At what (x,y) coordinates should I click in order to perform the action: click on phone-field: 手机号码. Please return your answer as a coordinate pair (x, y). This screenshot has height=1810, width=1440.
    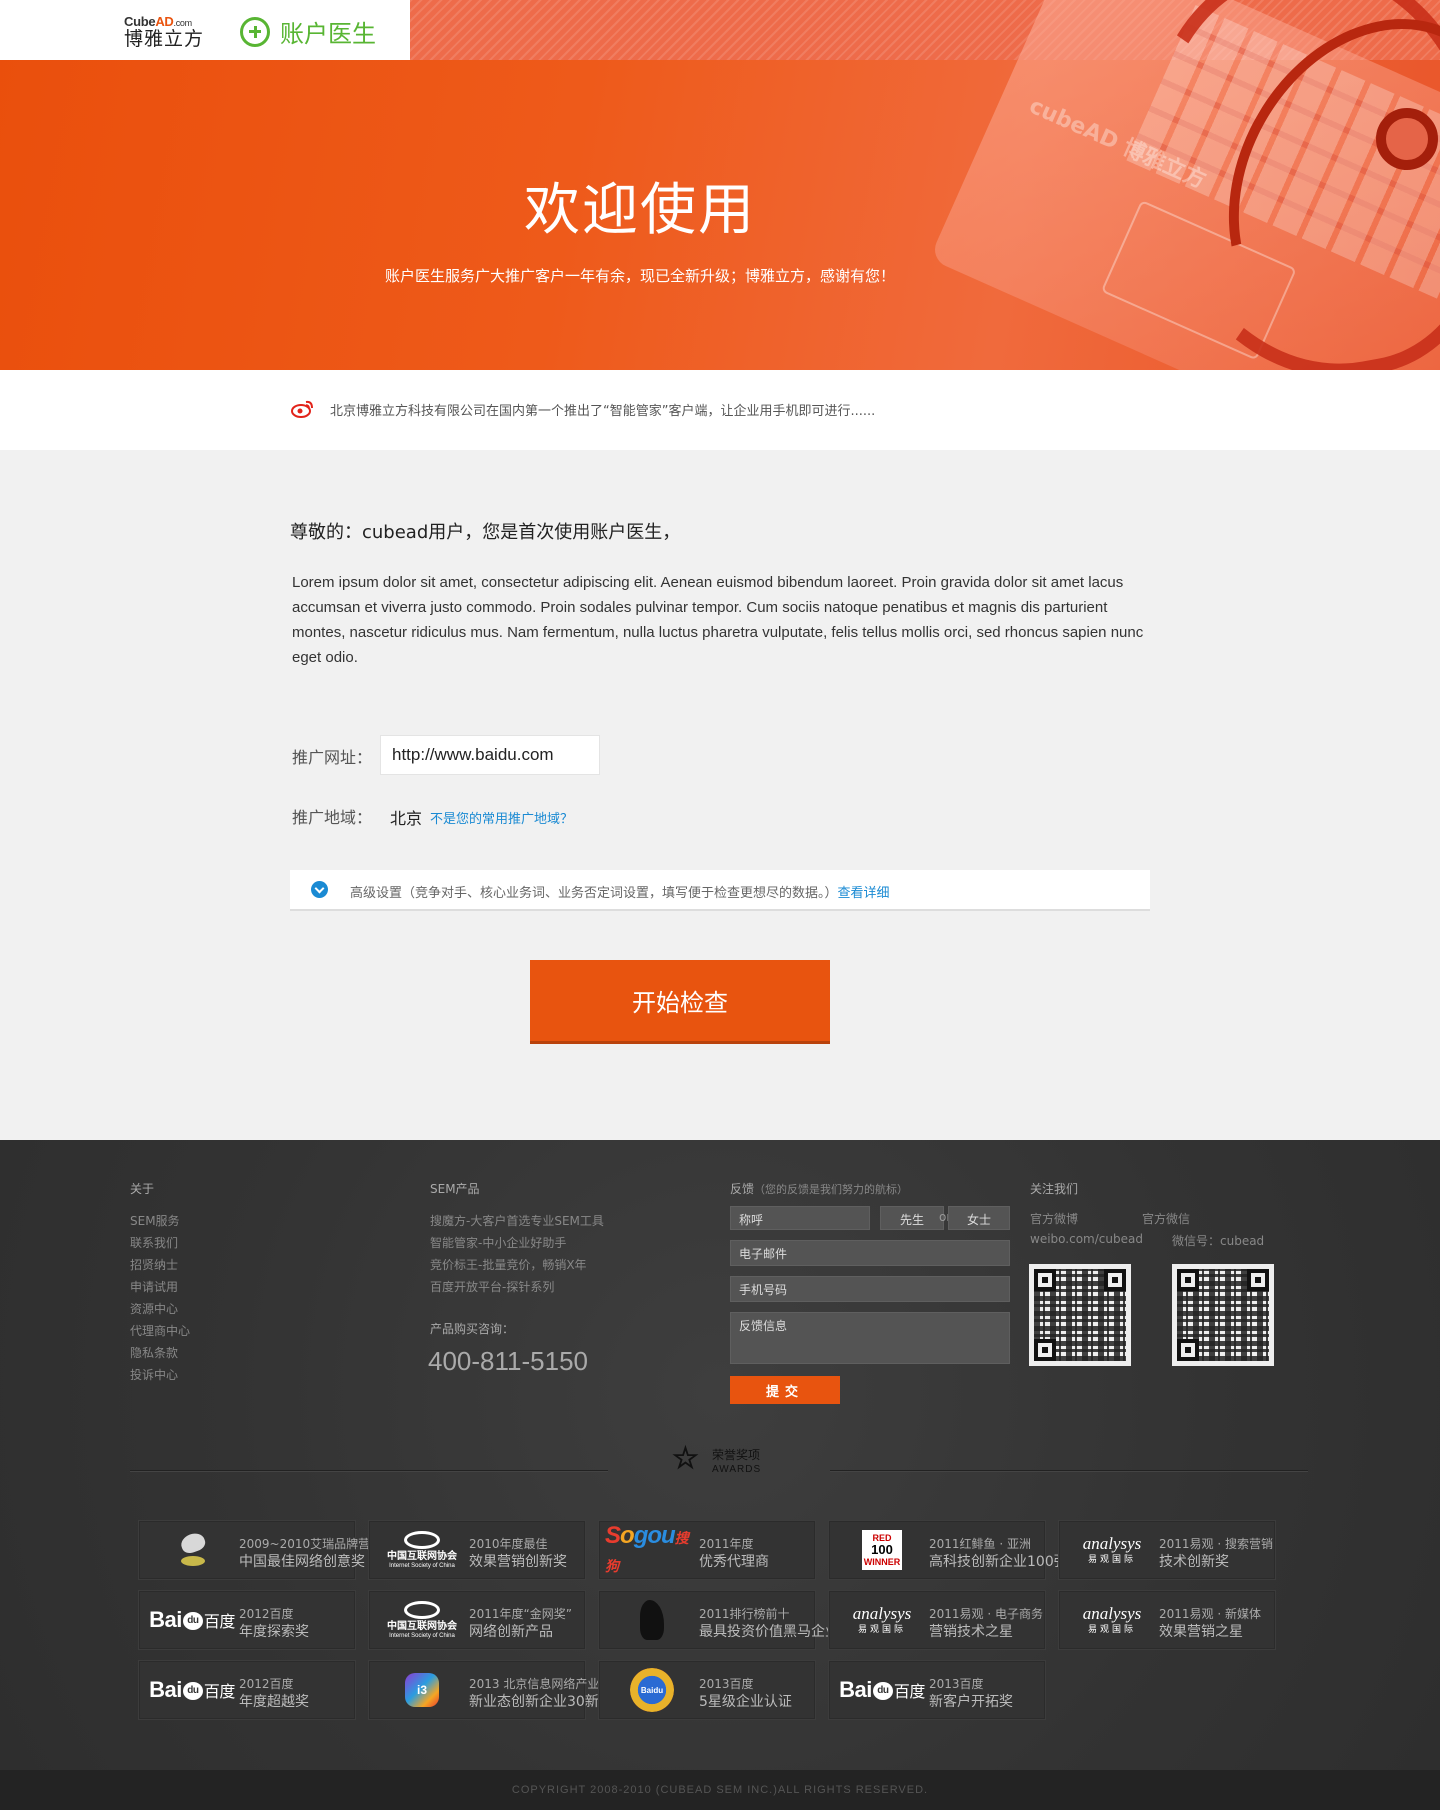
    Looking at the image, I should click on (870, 1289).